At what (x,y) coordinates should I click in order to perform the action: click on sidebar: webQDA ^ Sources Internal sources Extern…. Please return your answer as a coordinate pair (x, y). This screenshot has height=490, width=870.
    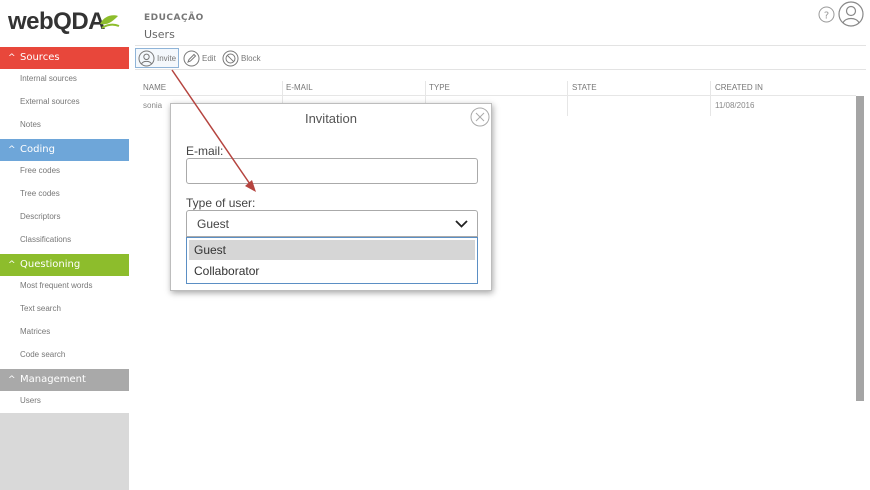
    Looking at the image, I should click on (64, 245).